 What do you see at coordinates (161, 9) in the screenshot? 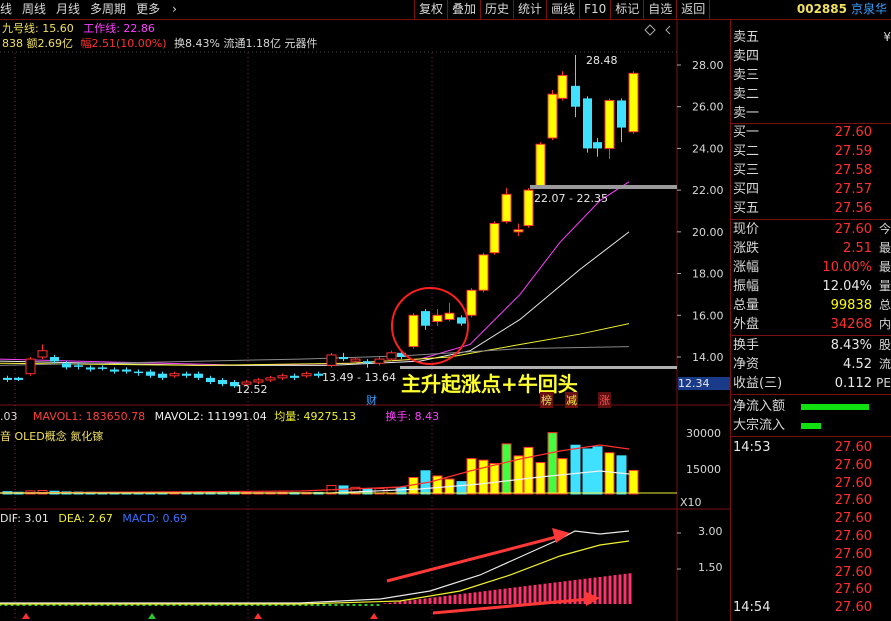
I see `tab-more: 更多 ›` at bounding box center [161, 9].